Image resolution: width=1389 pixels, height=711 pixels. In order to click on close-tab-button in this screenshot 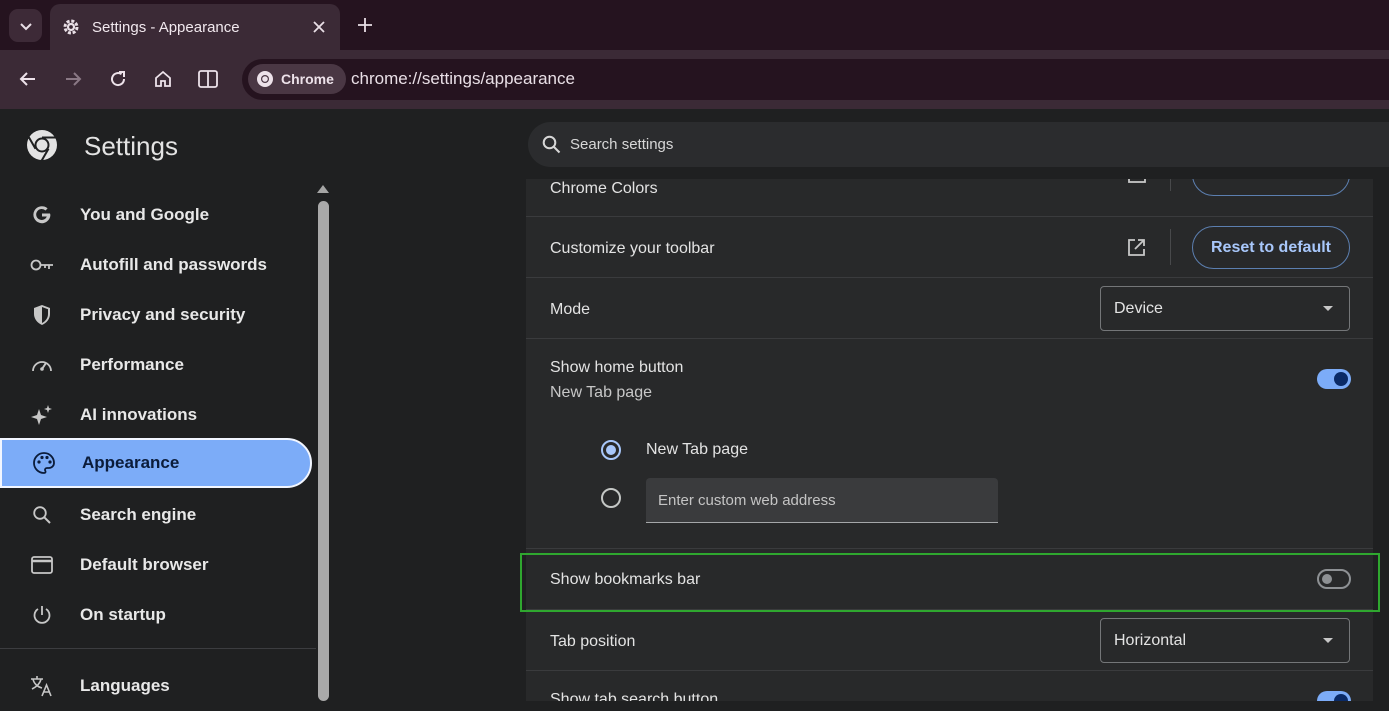, I will do `click(319, 27)`.